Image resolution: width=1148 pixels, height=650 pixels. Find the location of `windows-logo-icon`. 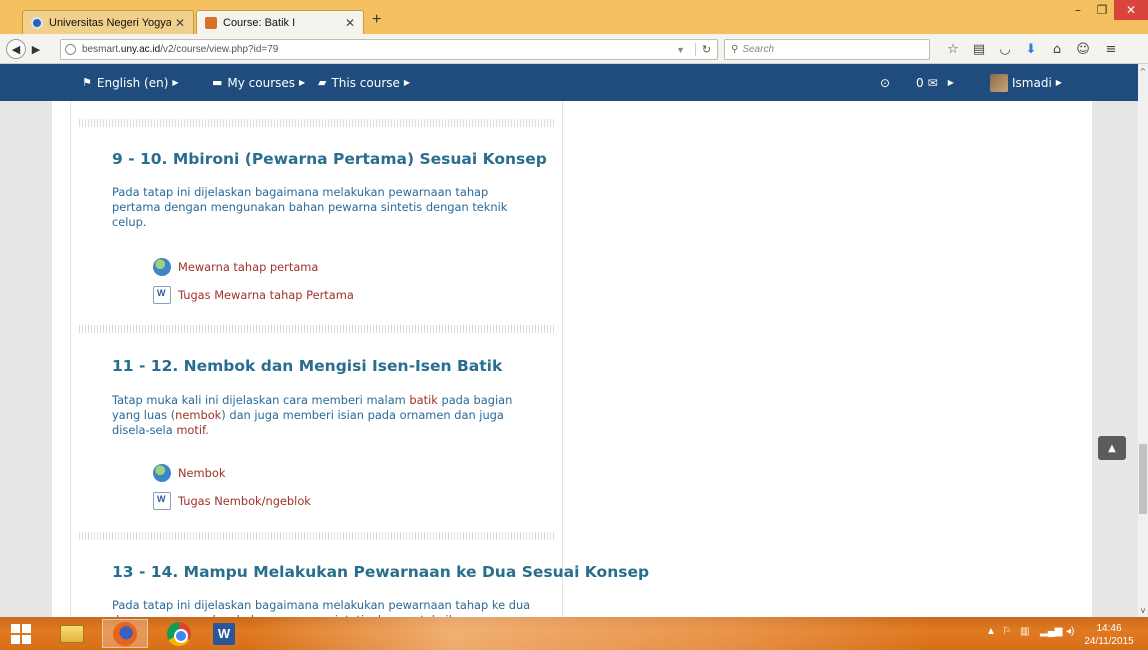

windows-logo-icon is located at coordinates (21, 633).